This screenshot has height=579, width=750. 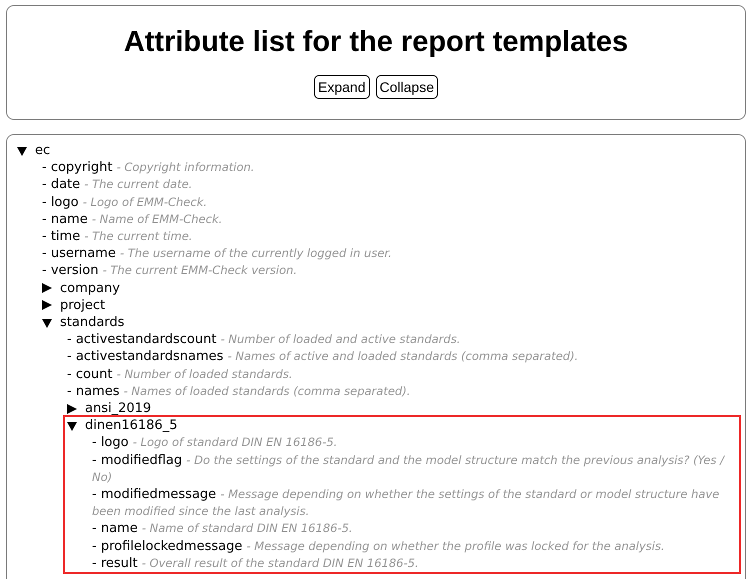 What do you see at coordinates (170, 271) in the screenshot?
I see `attribute-entry: - version - The current EMM-Check version.` at bounding box center [170, 271].